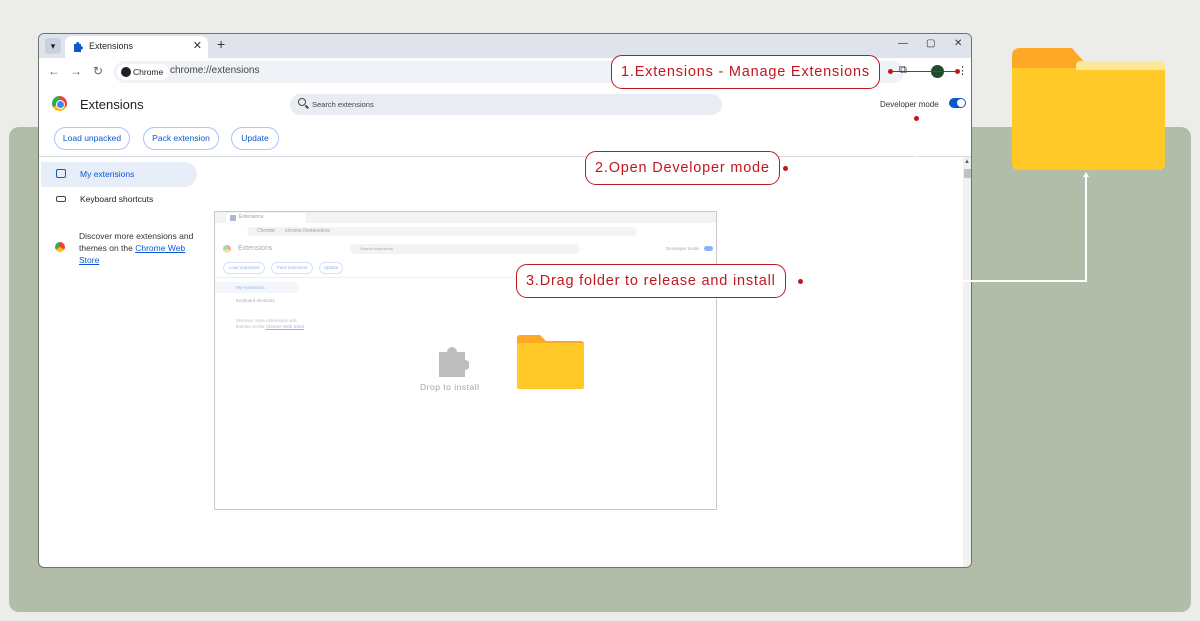 This screenshot has width=1200, height=621. I want to click on mini-pack-extension: Pack extension, so click(292, 268).